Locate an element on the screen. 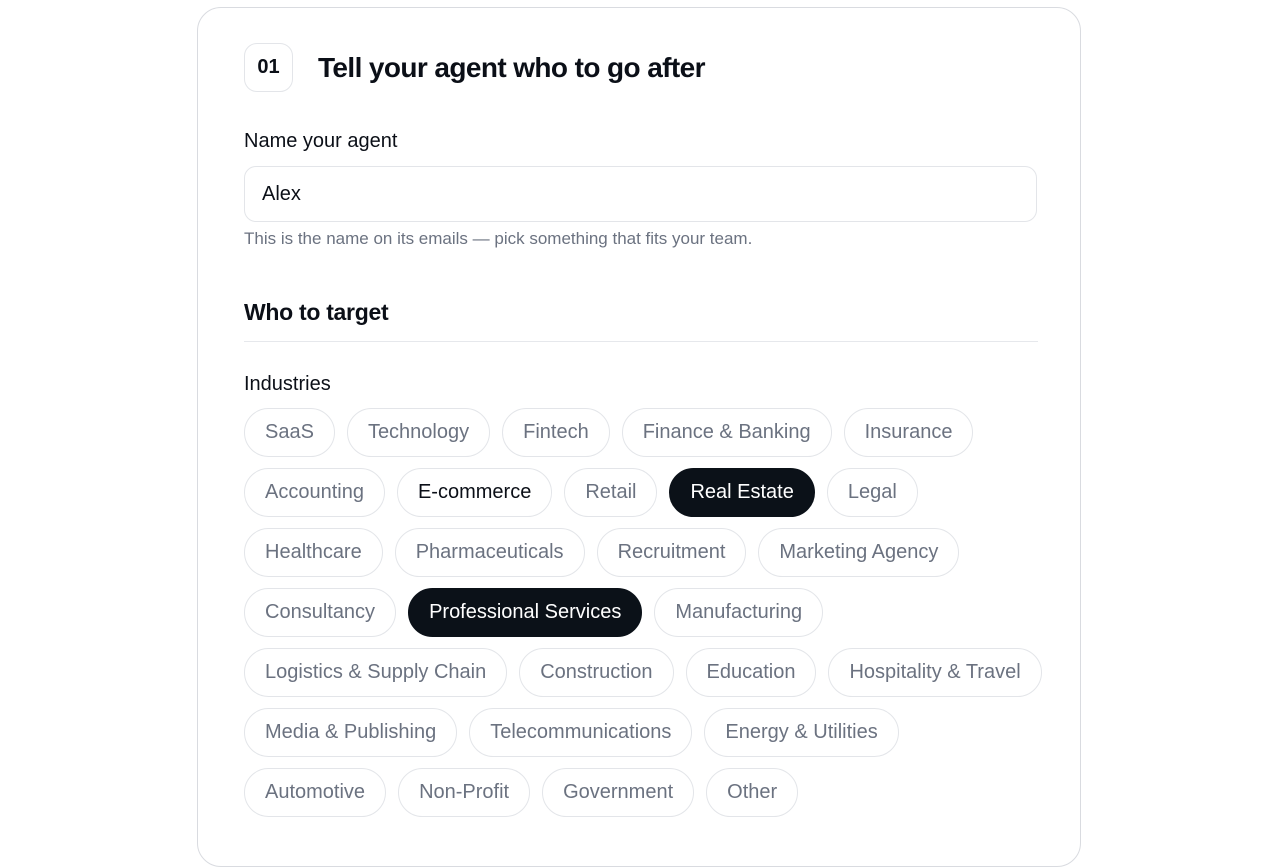 This screenshot has height=867, width=1280. section-title-who-to-target: Who to target is located at coordinates (316, 312).